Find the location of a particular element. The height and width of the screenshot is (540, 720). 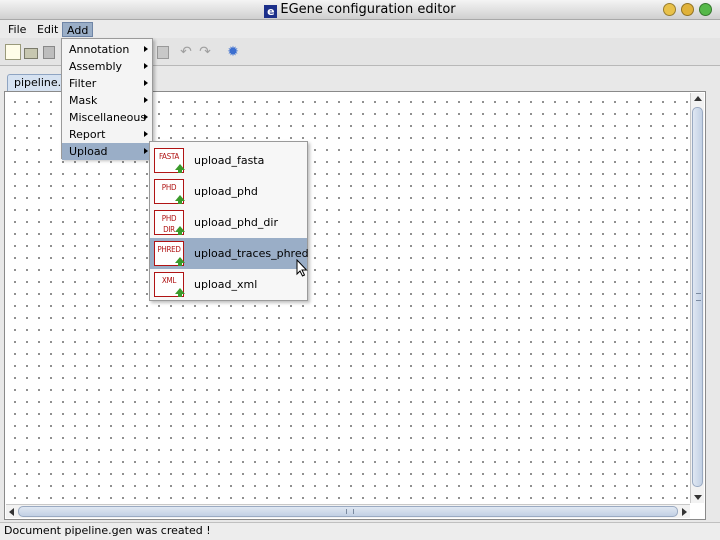

window-title: EGene configuration editor is located at coordinates (368, 9).